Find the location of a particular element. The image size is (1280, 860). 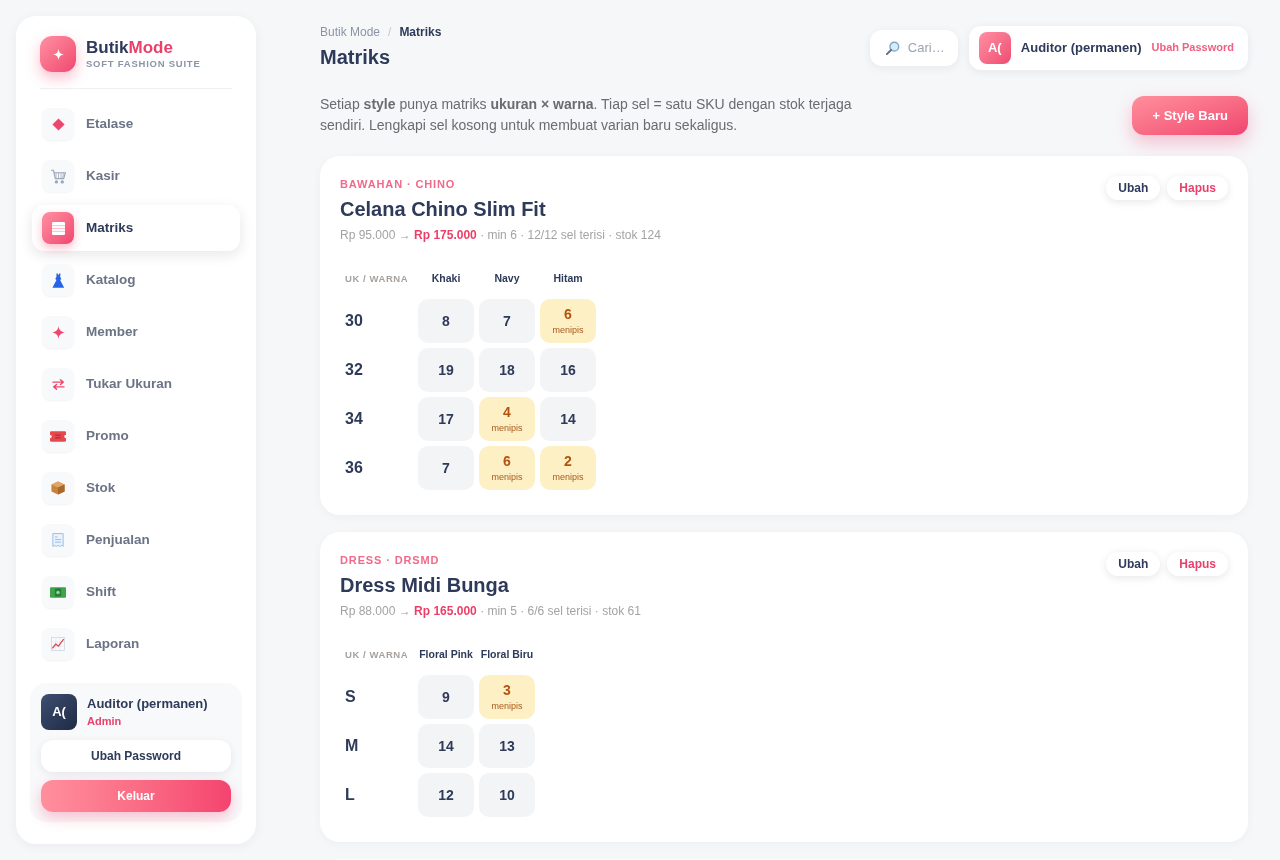

breadcrumb-current: Matriks is located at coordinates (420, 32).